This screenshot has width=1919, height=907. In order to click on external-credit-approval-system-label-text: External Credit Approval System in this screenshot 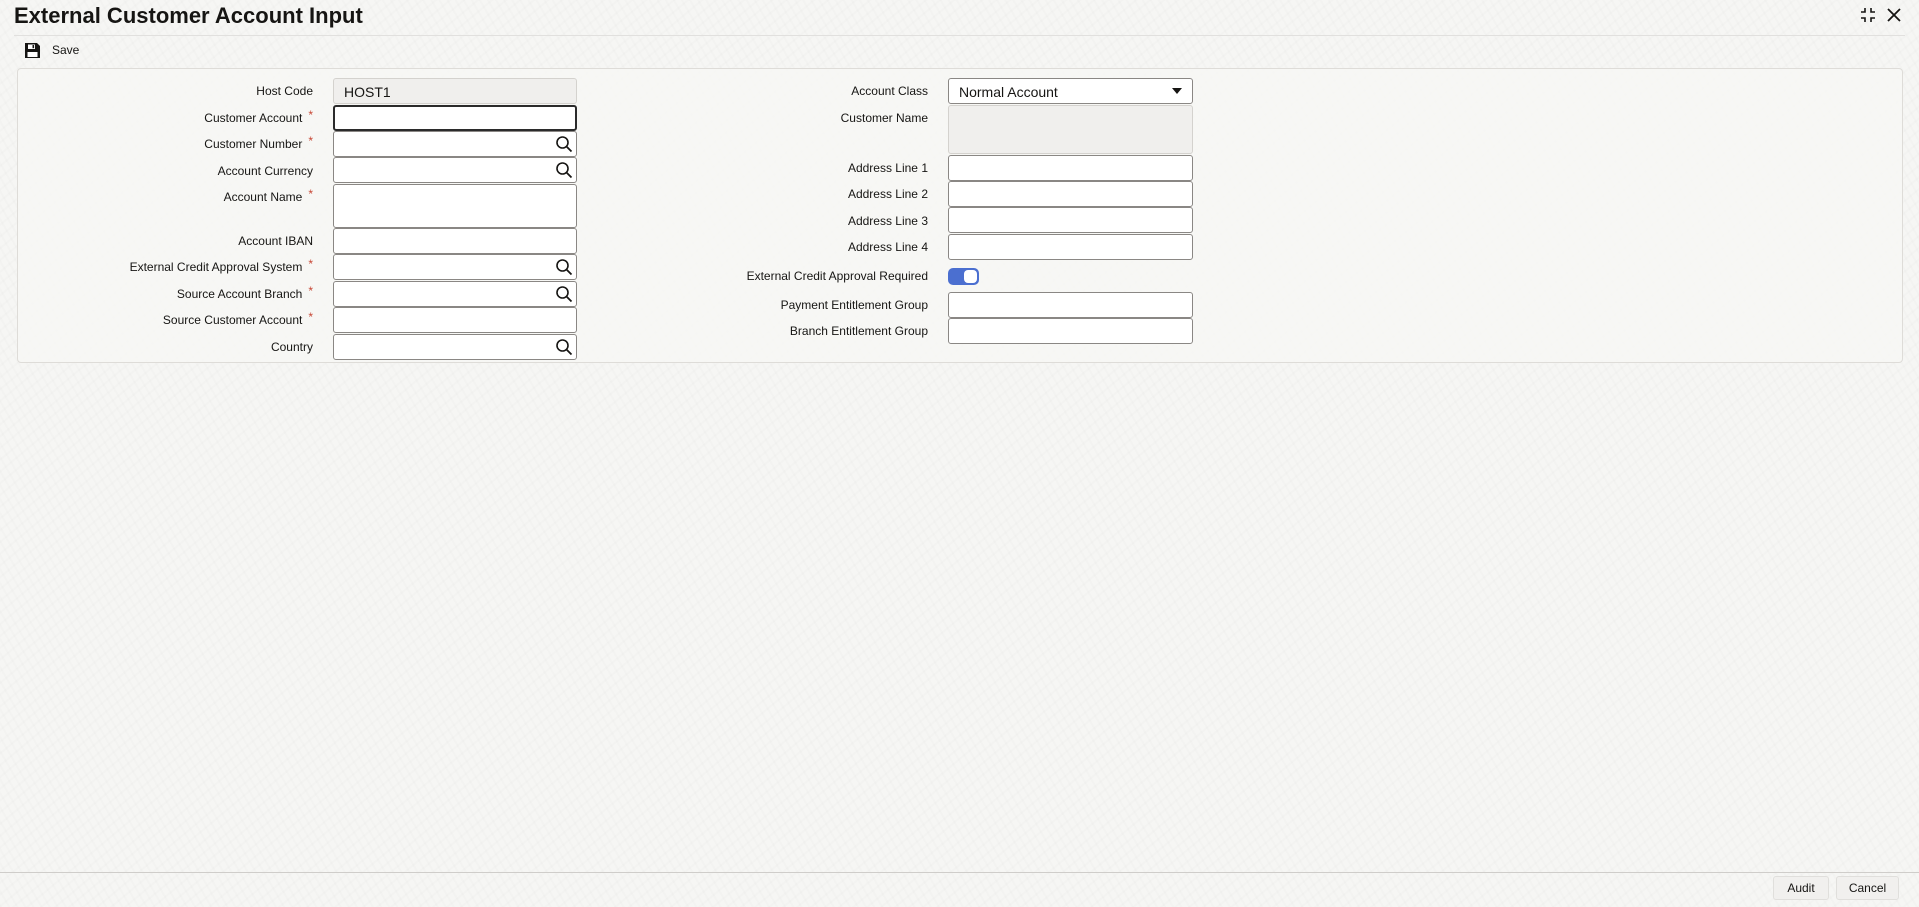, I will do `click(216, 267)`.